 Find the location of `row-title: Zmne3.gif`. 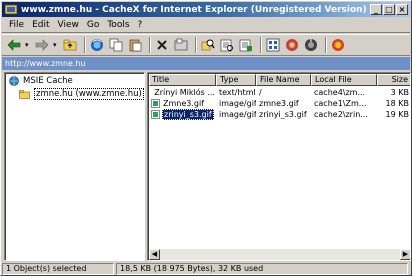

row-title: Zmne3.gif is located at coordinates (184, 103).